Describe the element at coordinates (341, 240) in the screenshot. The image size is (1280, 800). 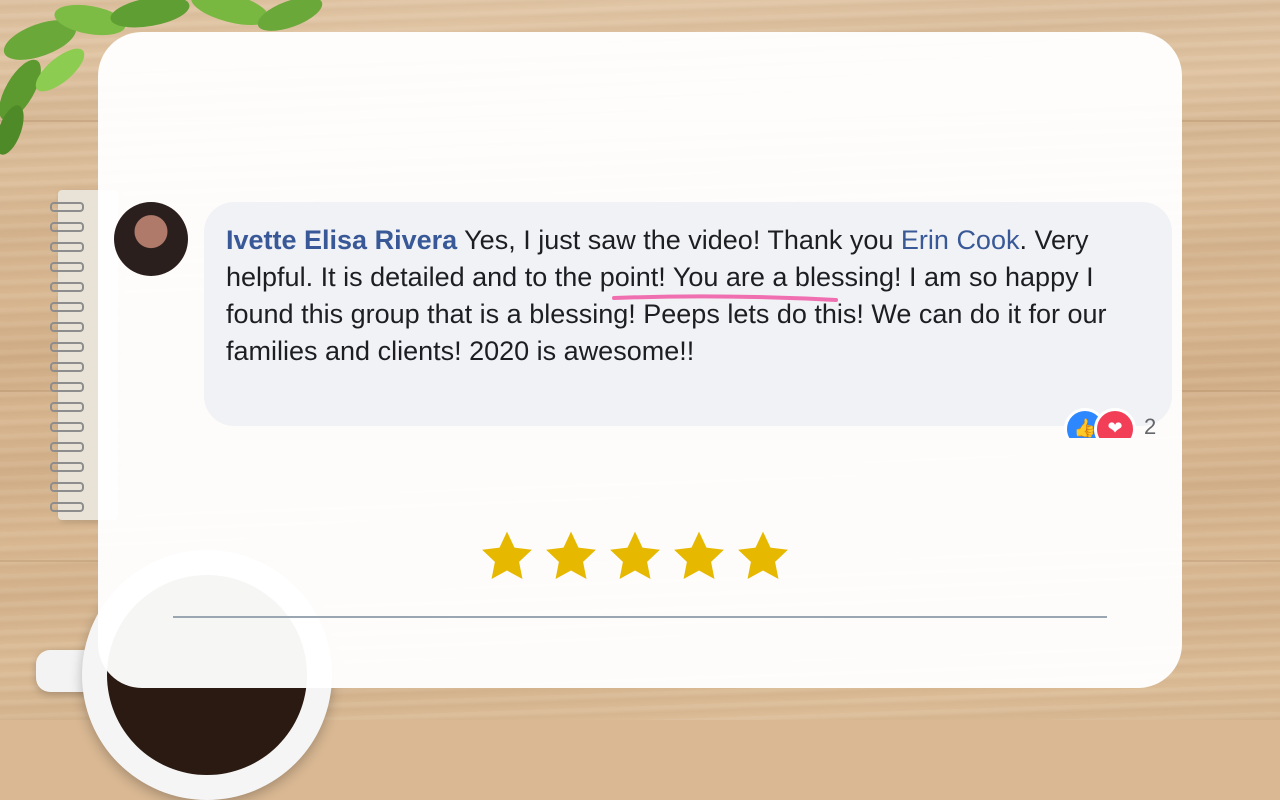
I see `comment-author: Ivette Elisa Rivera` at that location.